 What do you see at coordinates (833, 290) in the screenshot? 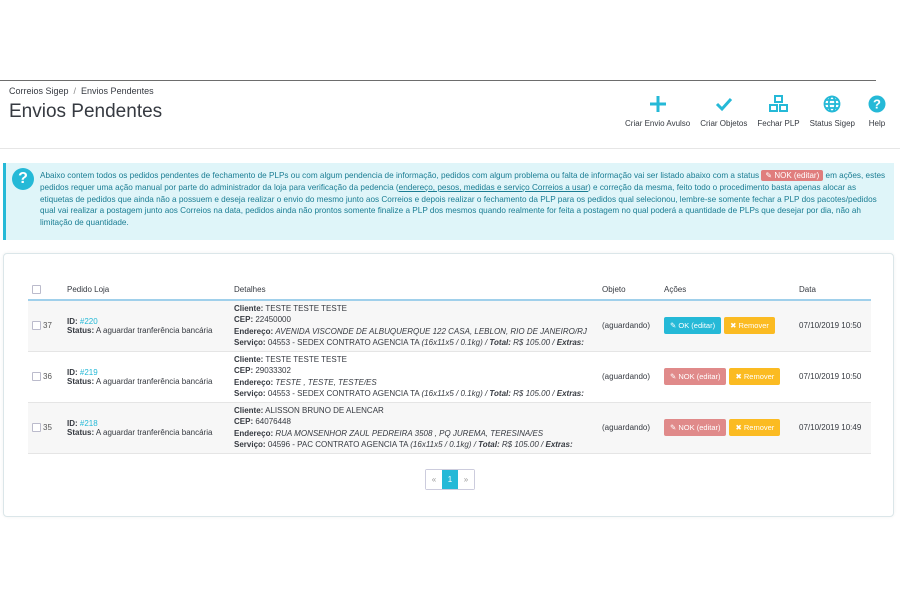
I see `header-data: Data` at bounding box center [833, 290].